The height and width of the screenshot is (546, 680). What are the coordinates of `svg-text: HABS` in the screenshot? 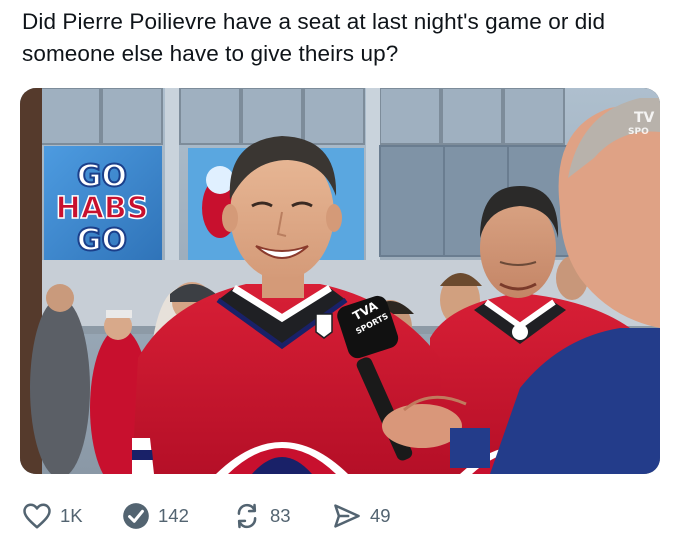 It's located at (102, 208).